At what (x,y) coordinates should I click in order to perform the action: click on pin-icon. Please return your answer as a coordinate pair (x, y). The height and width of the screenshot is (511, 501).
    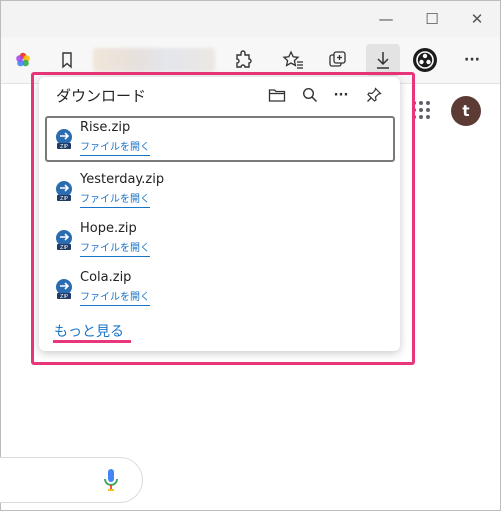
    Looking at the image, I should click on (374, 95).